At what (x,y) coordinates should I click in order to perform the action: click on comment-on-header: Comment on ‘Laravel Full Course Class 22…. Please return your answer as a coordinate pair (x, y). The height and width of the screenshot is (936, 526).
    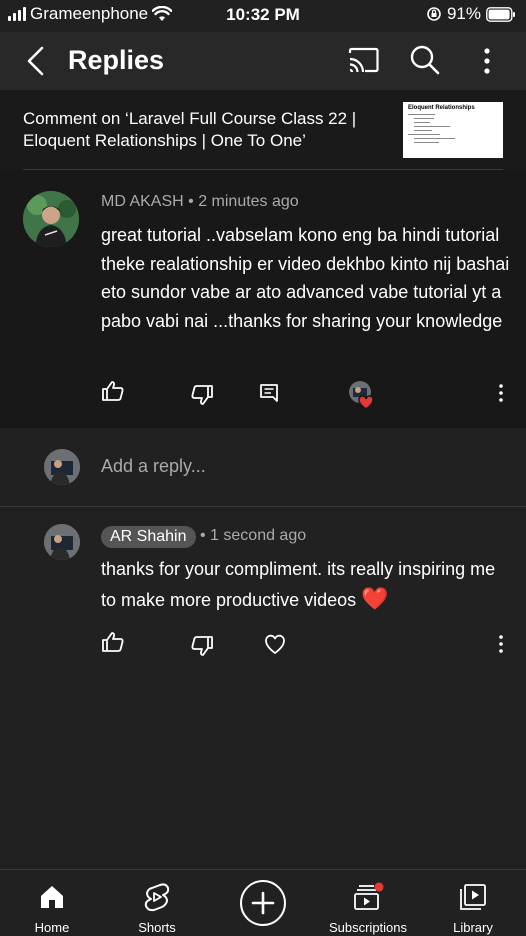
    Looking at the image, I should click on (263, 130).